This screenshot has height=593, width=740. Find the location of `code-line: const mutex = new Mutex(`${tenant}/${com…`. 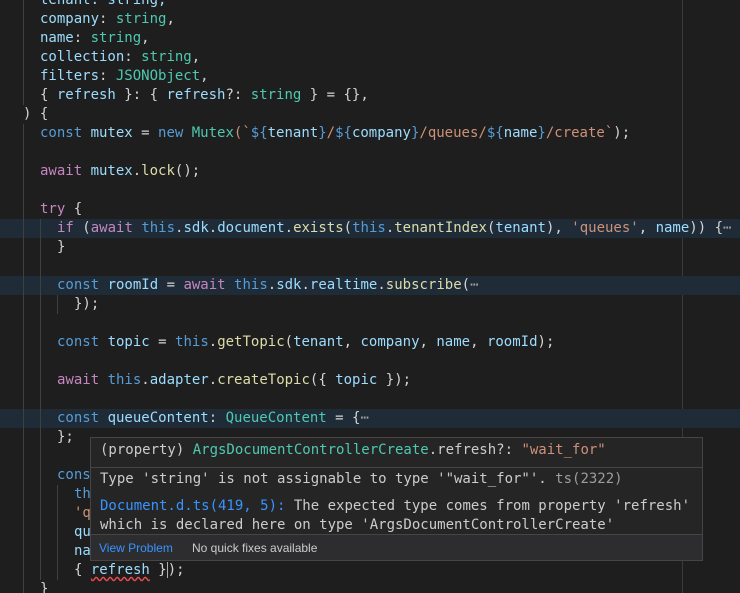

code-line: const mutex = new Mutex(`${tenant}/${com… is located at coordinates (370, 133).